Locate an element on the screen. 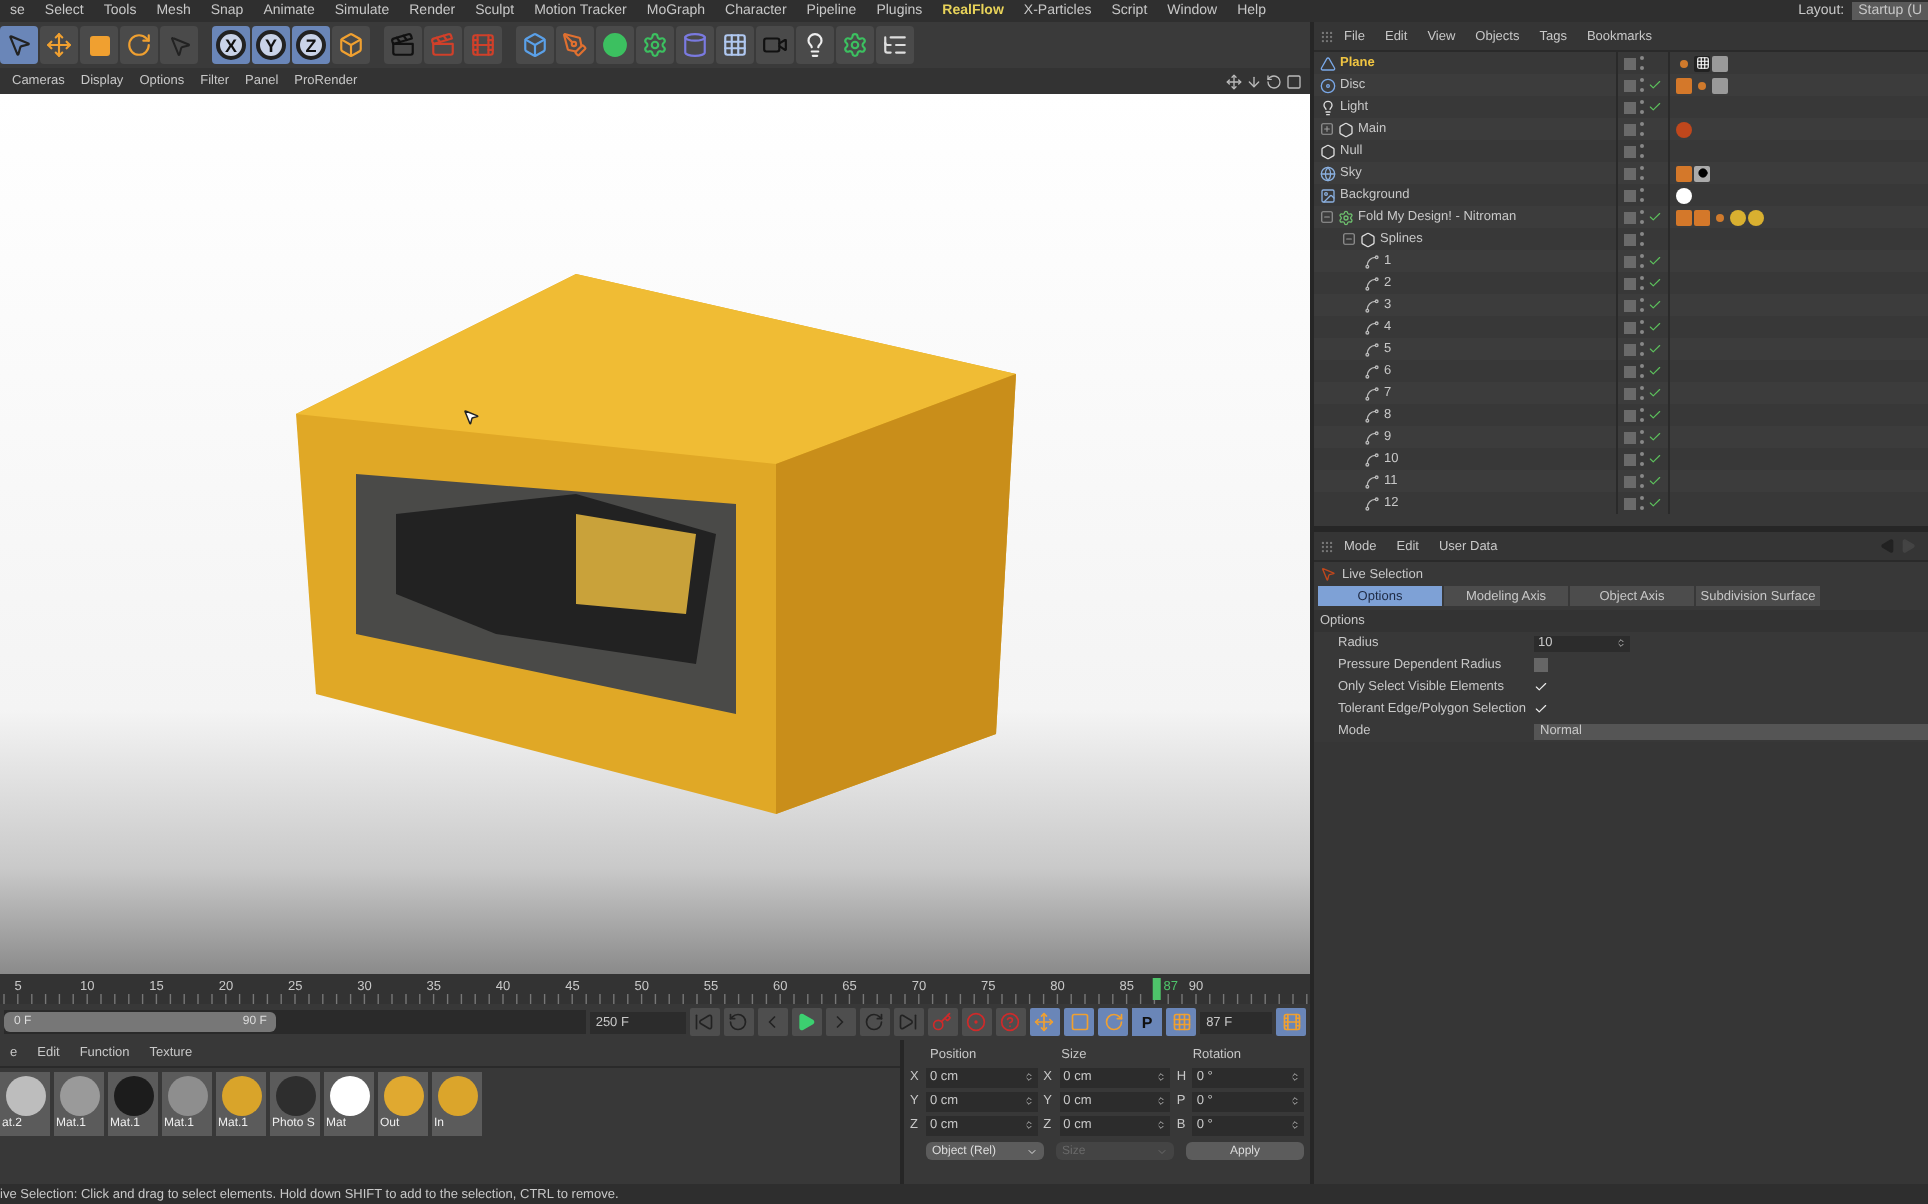 The image size is (1928, 1204). help-icon is located at coordinates (1010, 1022).